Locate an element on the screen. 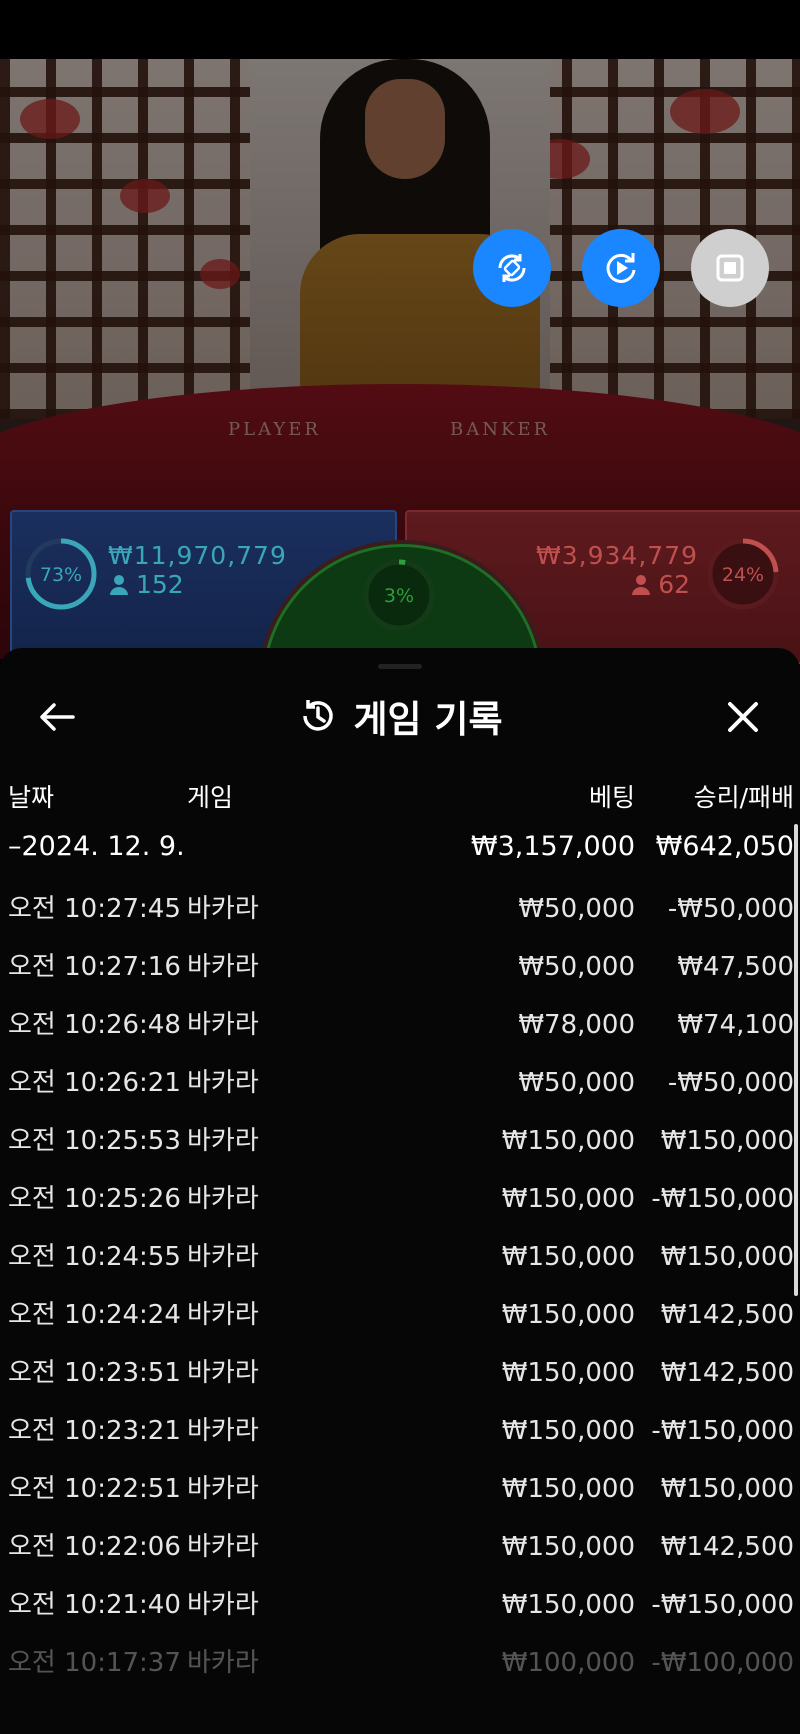 The height and width of the screenshot is (1734, 800). row-time: 오전 10:23:51 is located at coordinates (94, 1373).